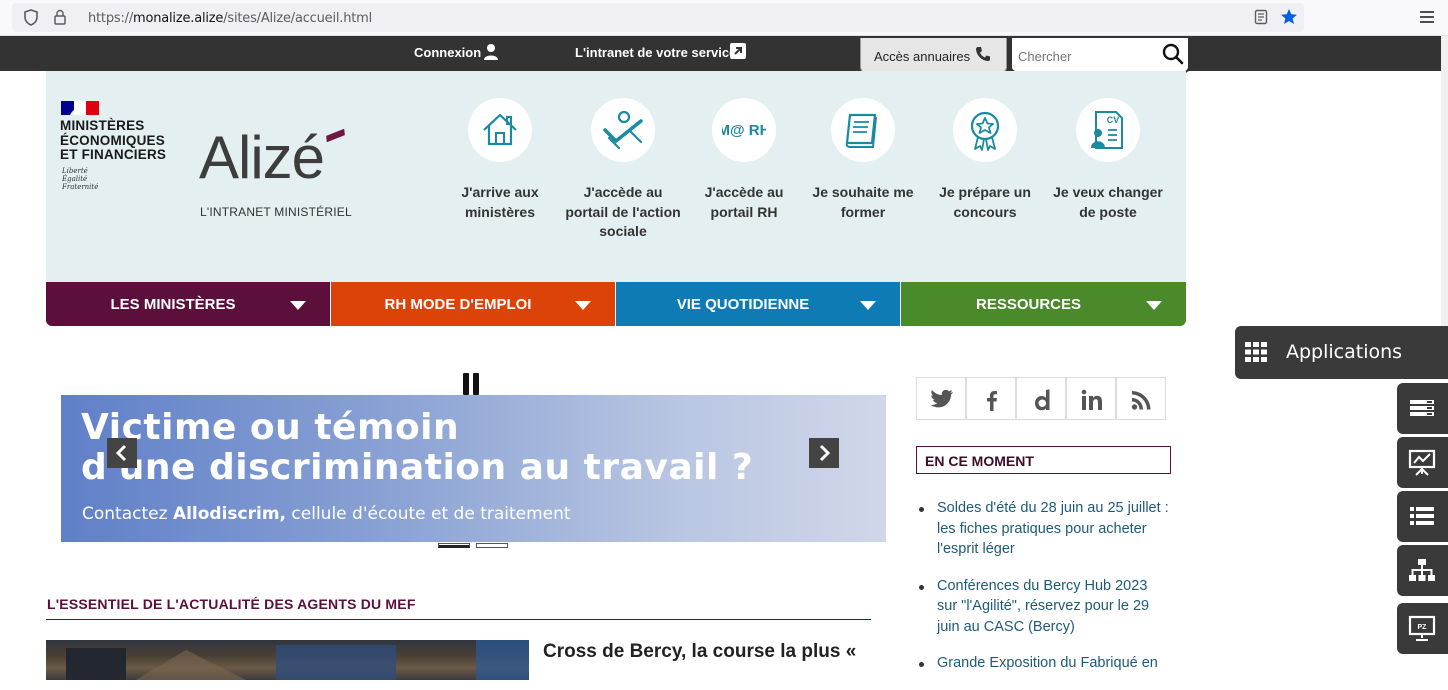 The width and height of the screenshot is (1448, 690). What do you see at coordinates (1088, 56) in the screenshot?
I see `search-input` at bounding box center [1088, 56].